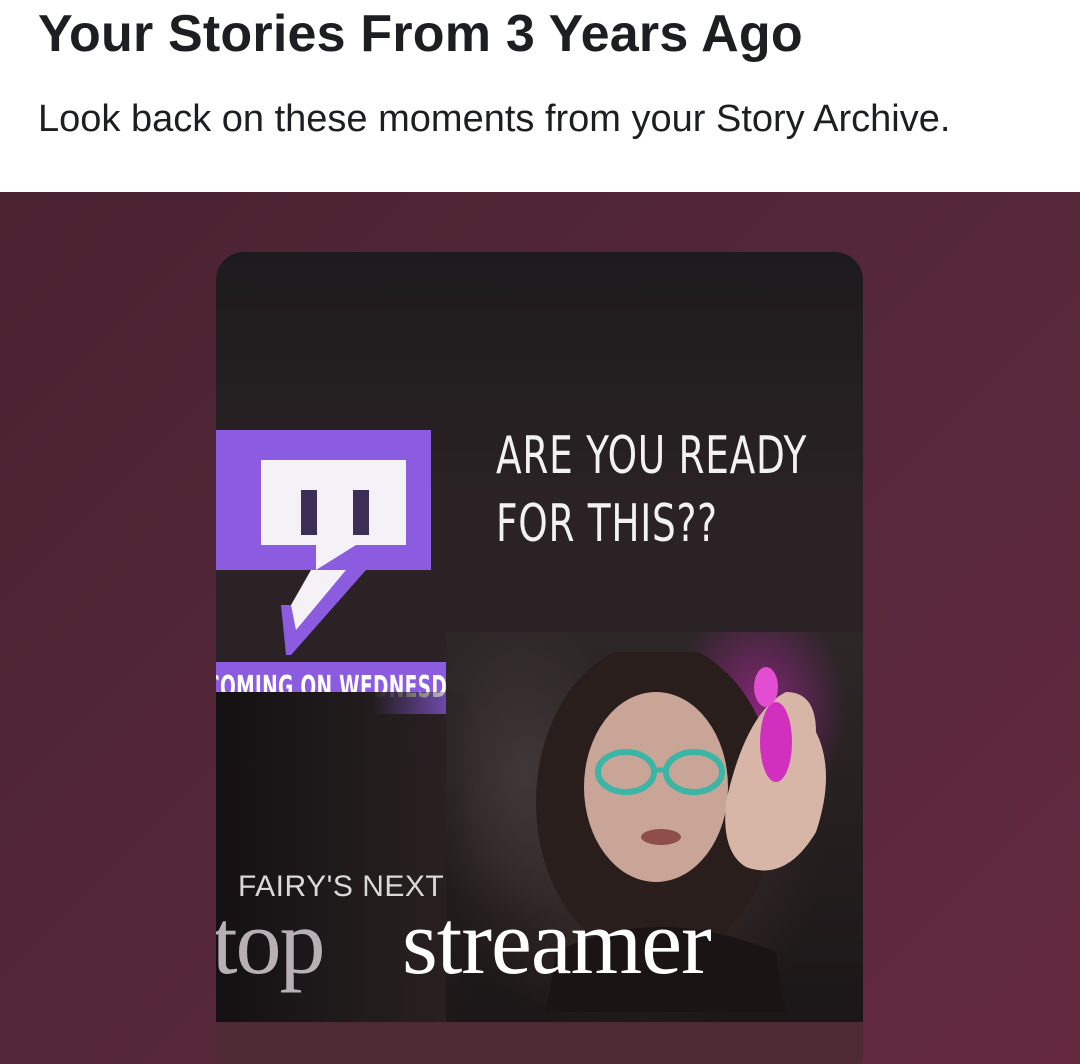 This screenshot has height=1064, width=1080. I want to click on story-headline: ARE YOU READY FOR THIS??, so click(652, 490).